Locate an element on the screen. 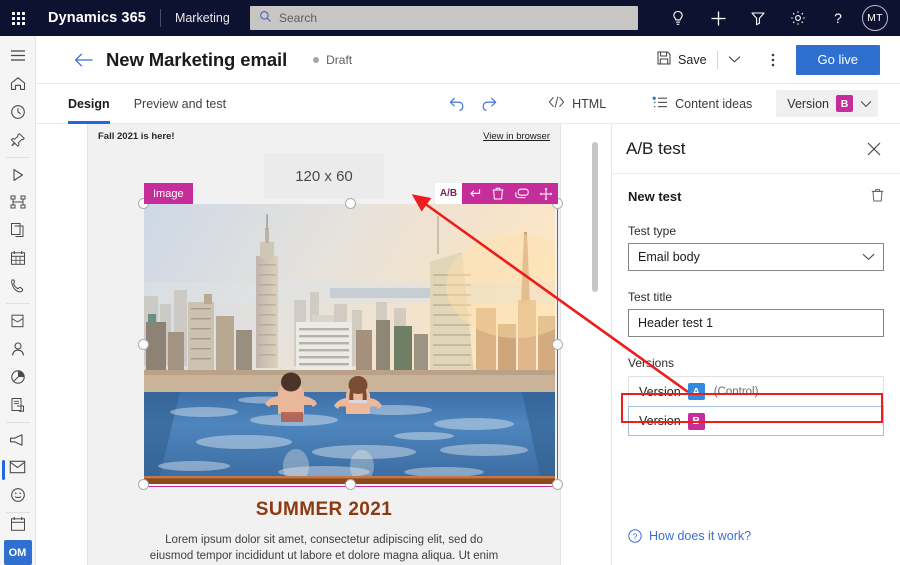 This screenshot has width=900, height=565. html-label: HTML is located at coordinates (589, 103).